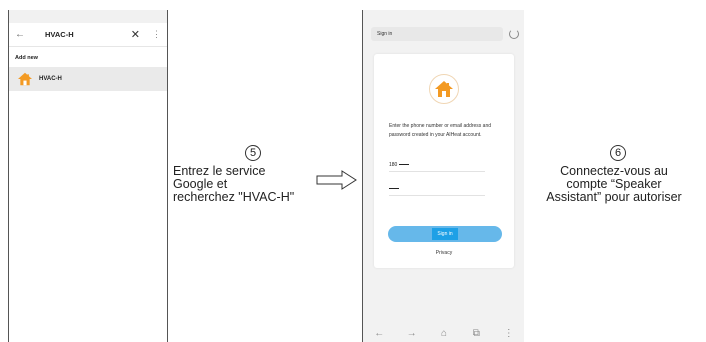 The width and height of the screenshot is (706, 342). I want to click on privacy-link: Privacy, so click(444, 253).